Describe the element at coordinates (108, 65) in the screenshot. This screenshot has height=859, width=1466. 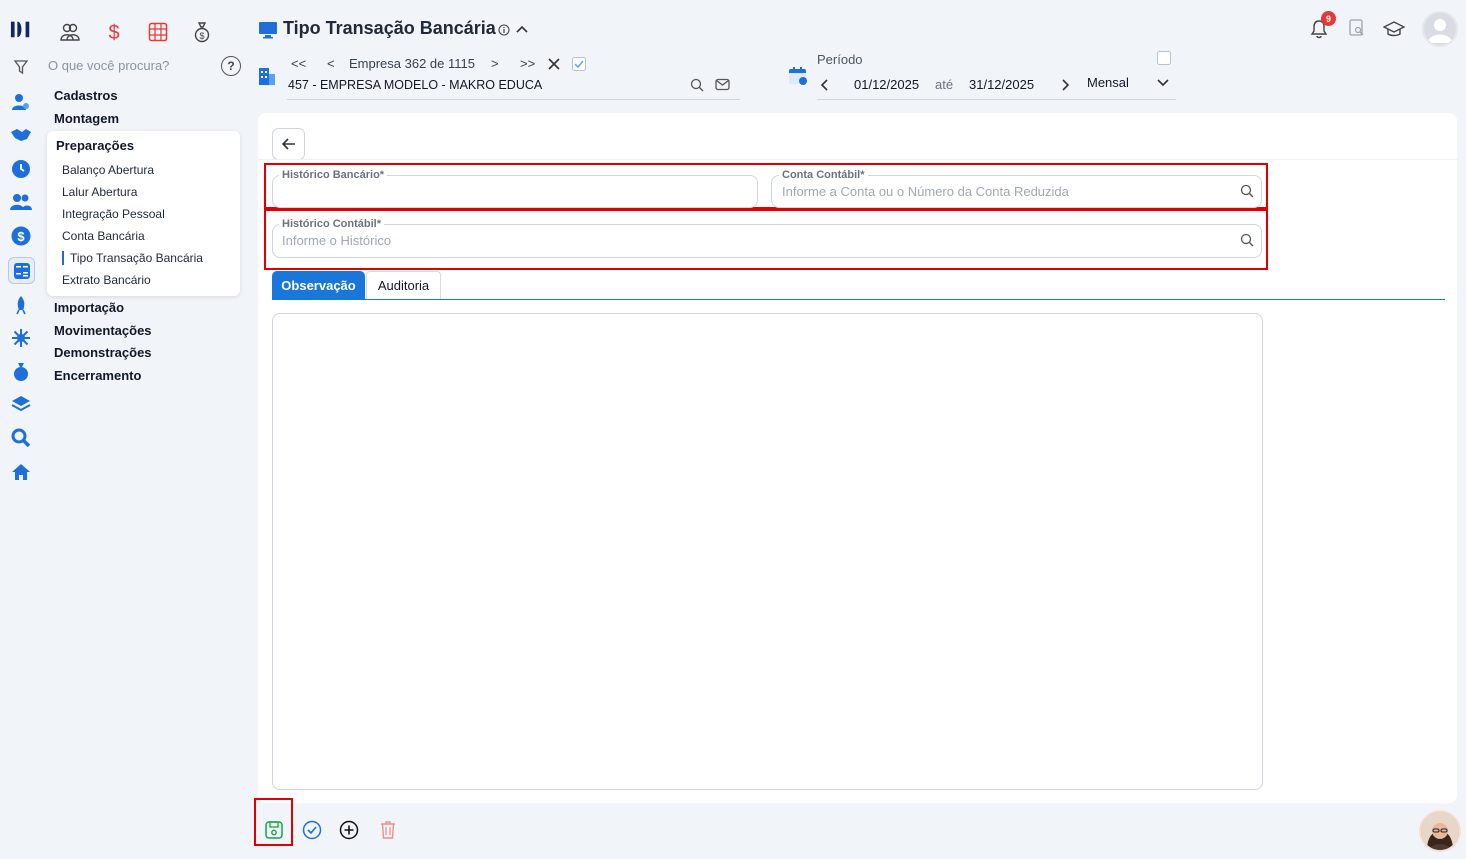
I see `global-search-input: O que você procura?` at that location.